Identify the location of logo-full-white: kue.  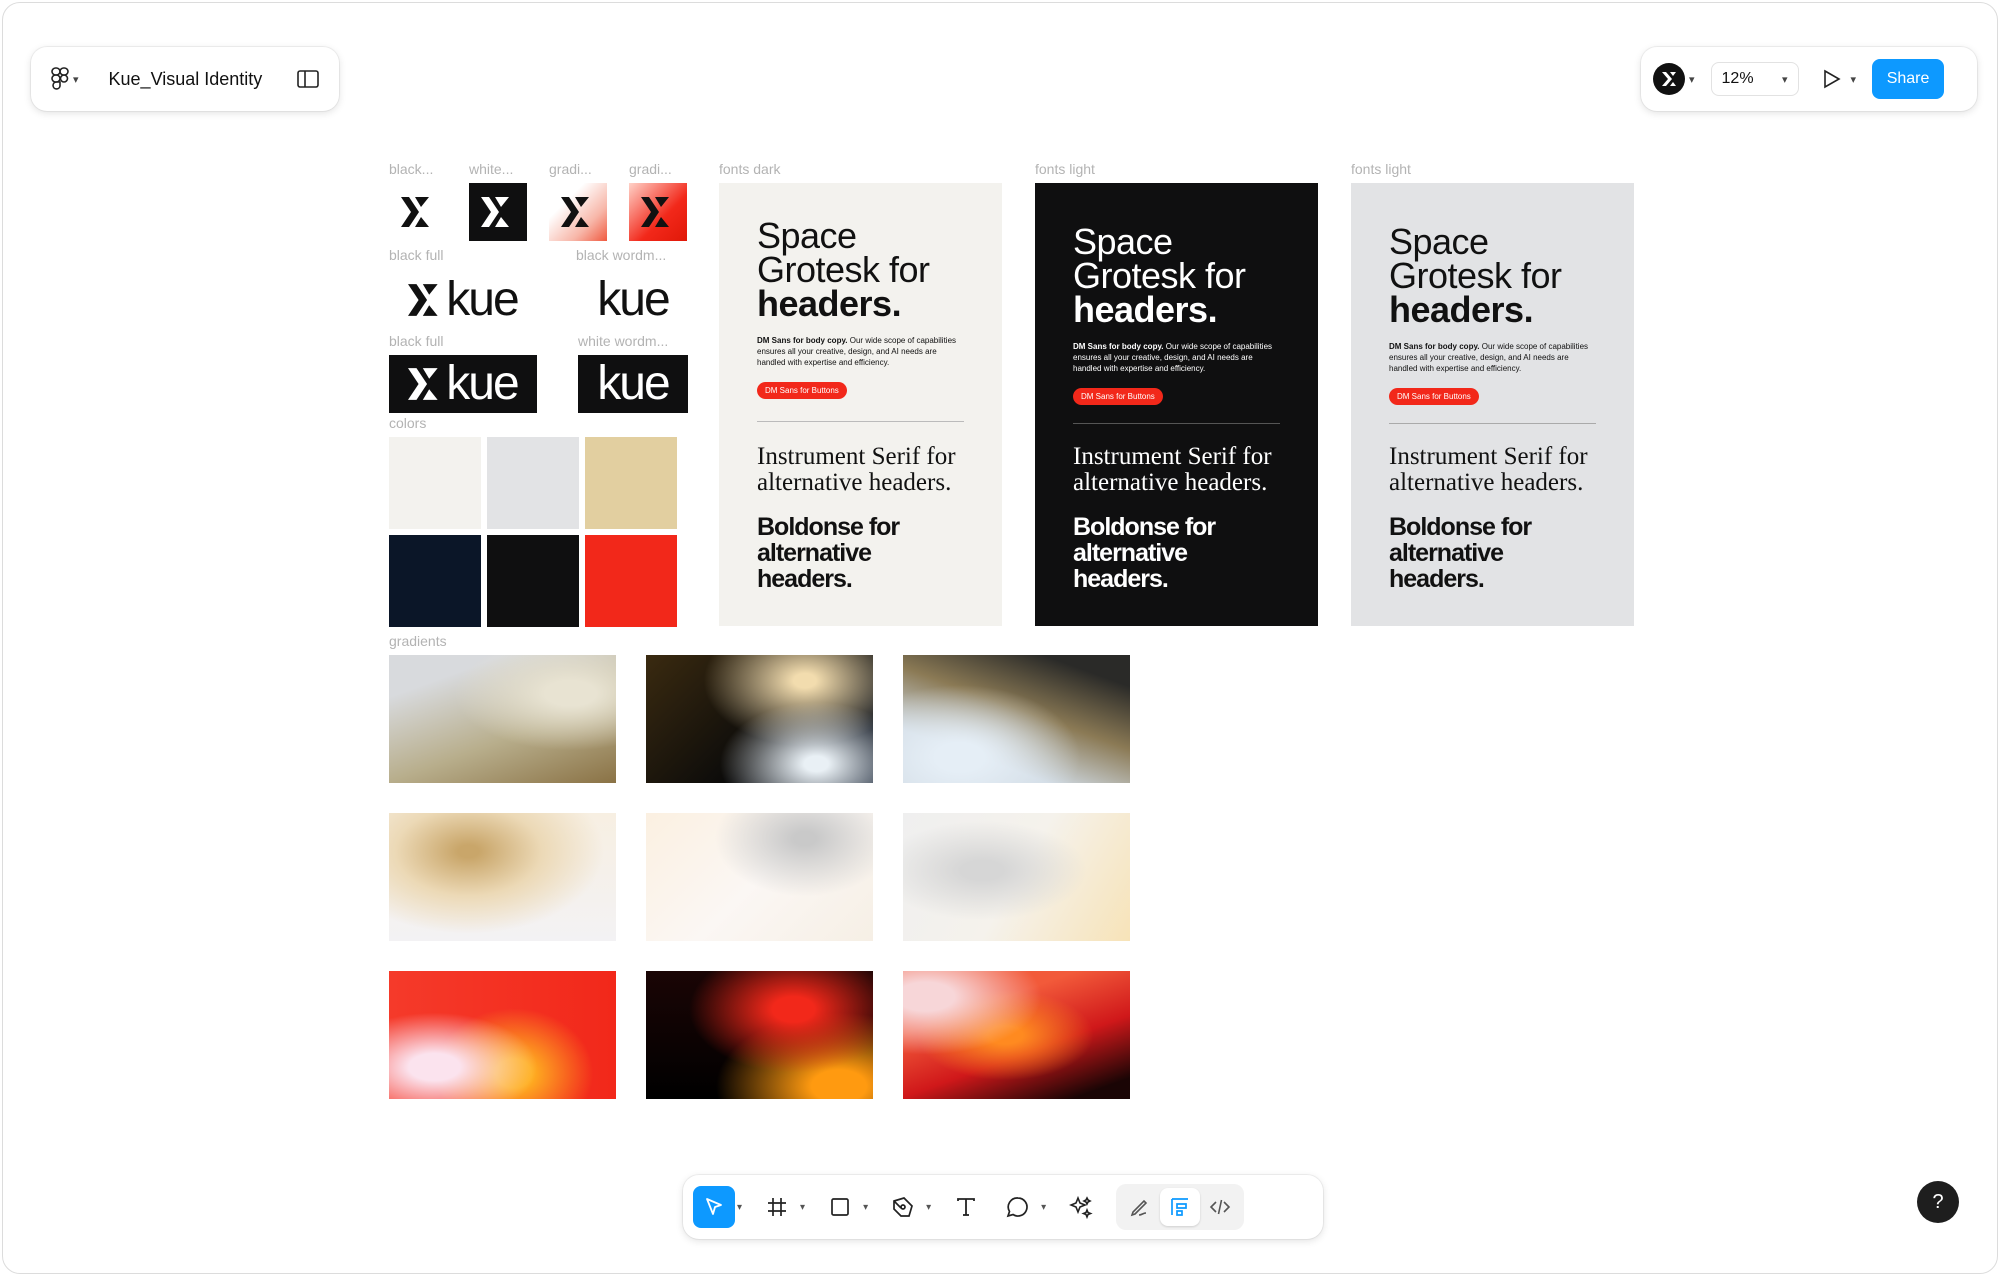
(463, 384).